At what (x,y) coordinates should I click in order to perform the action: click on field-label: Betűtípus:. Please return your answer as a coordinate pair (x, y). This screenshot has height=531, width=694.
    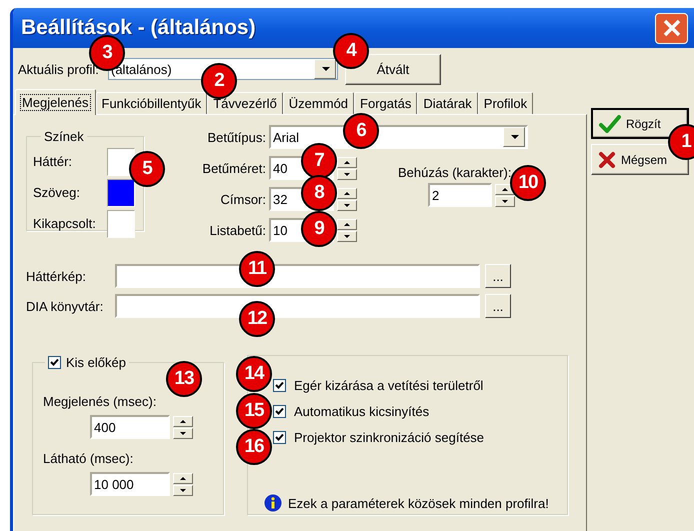
    Looking at the image, I should click on (236, 137).